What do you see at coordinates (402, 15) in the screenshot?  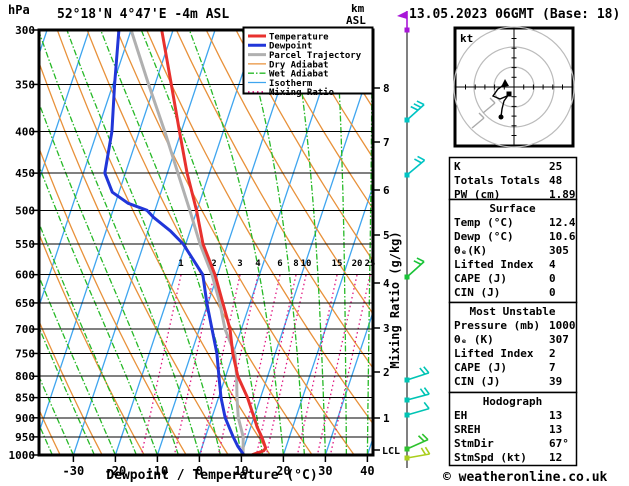 I see `wind-barb-flag` at bounding box center [402, 15].